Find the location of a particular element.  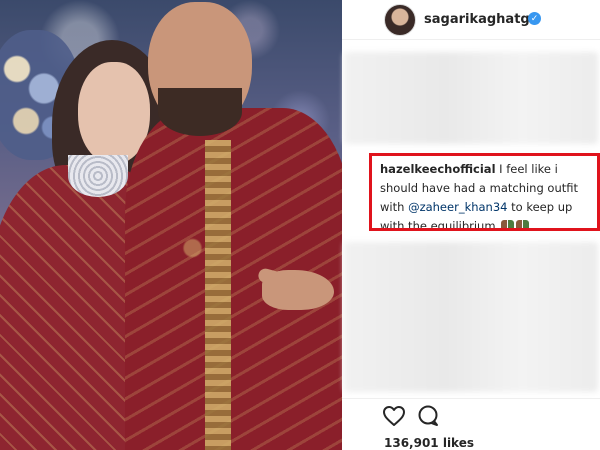

comment-bubble-icon is located at coordinates (429, 417).